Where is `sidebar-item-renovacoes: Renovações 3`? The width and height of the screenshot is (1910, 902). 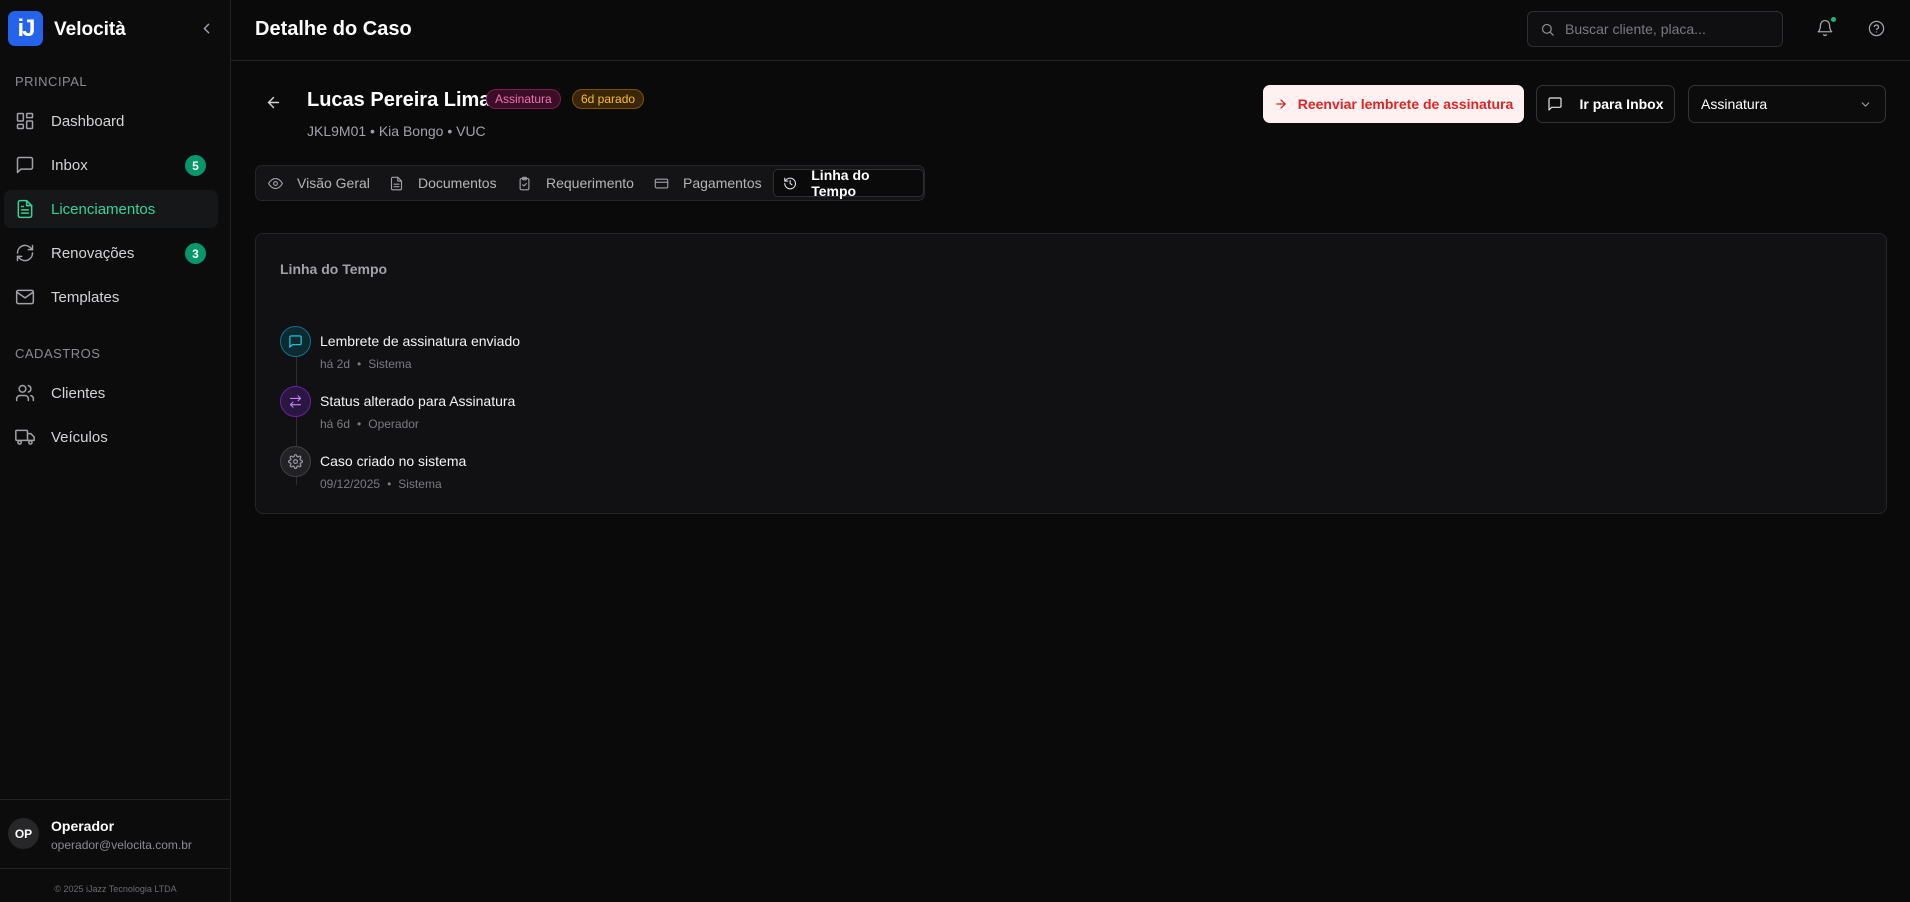
sidebar-item-renovacoes: Renovações 3 is located at coordinates (111, 253).